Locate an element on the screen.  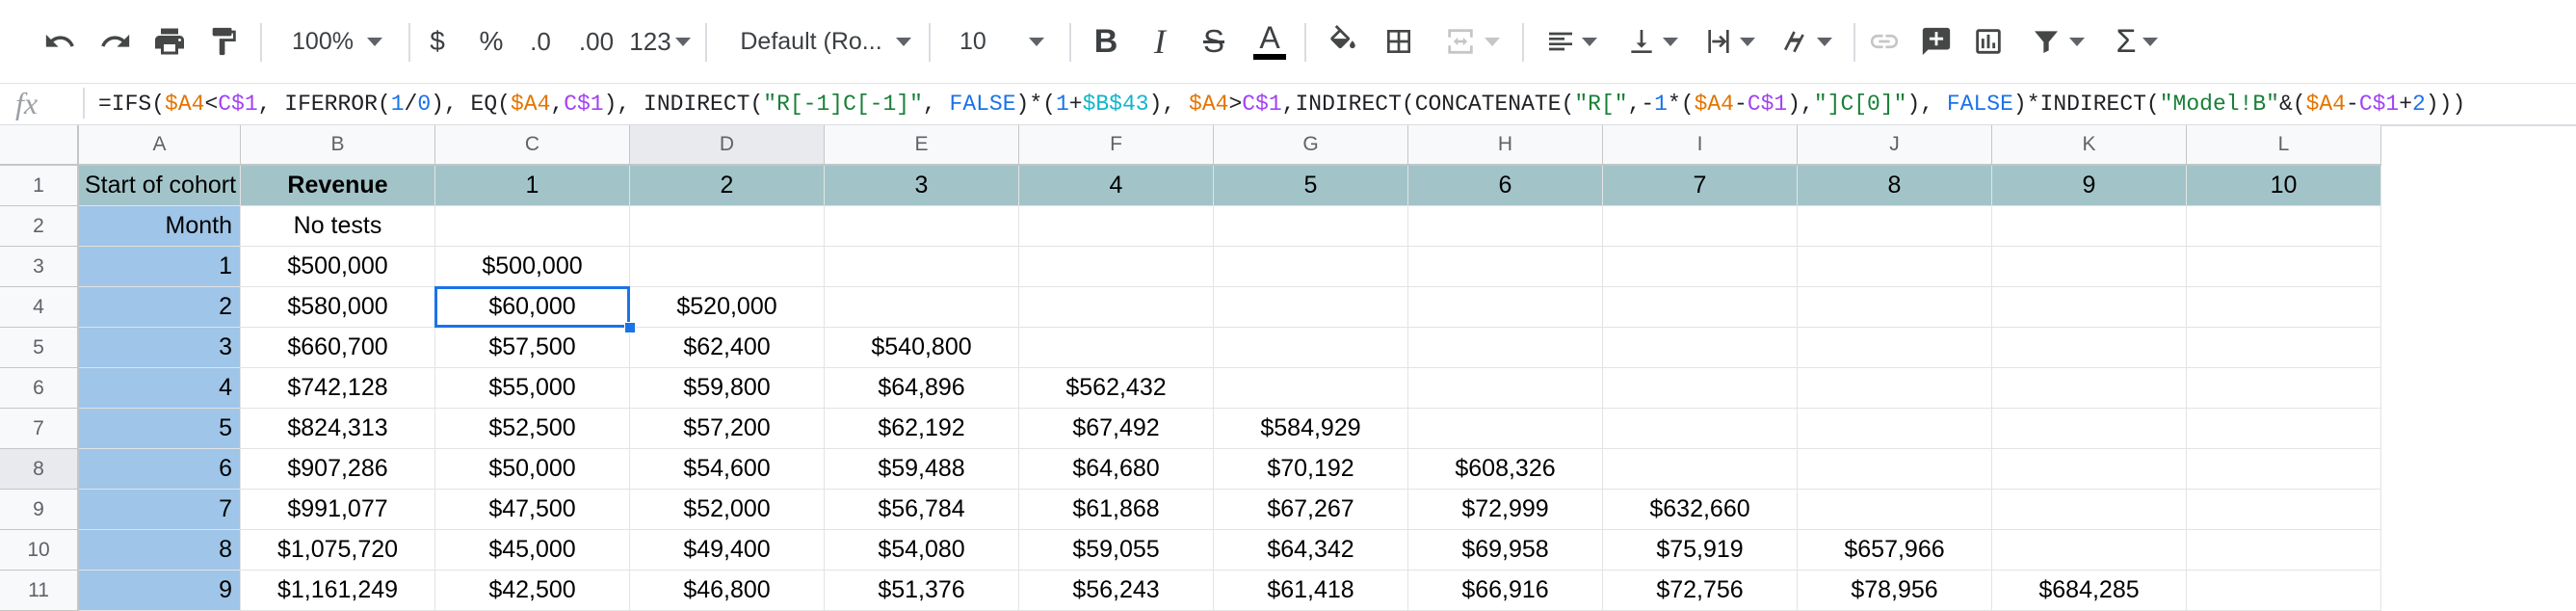
functions-button: Σ is located at coordinates (2137, 41).